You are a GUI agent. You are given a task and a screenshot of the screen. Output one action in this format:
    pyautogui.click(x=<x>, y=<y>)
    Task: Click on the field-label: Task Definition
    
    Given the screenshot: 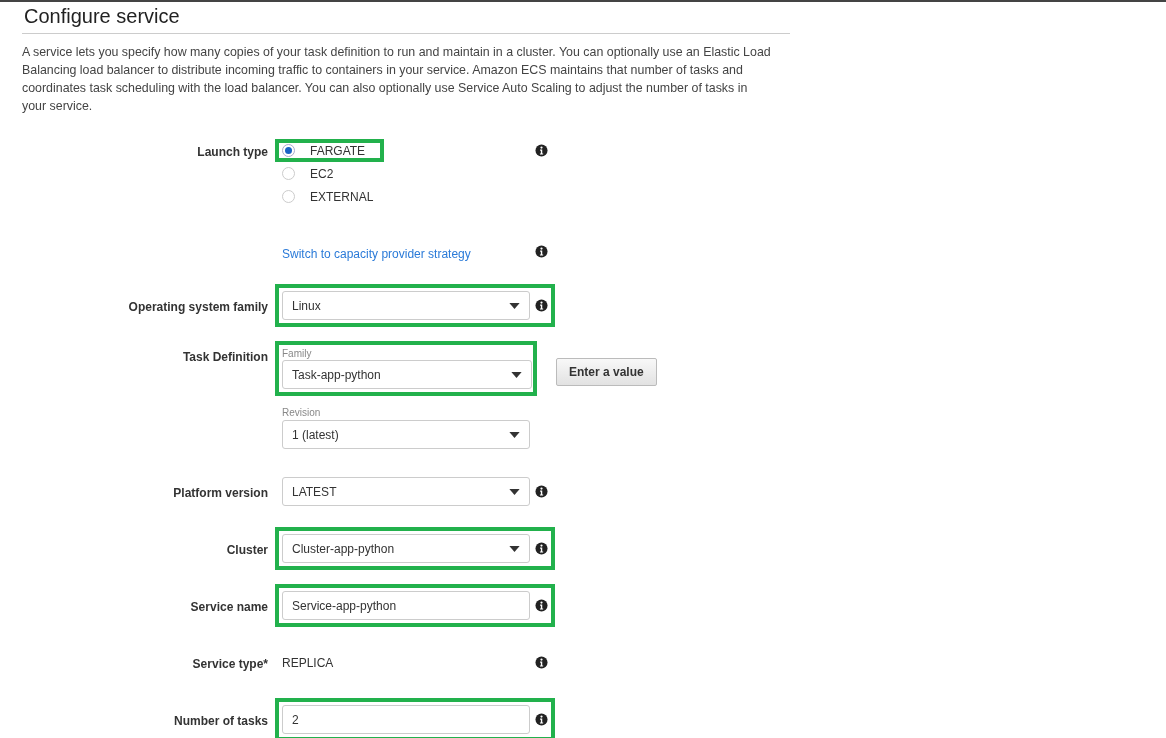 What is the action you would take?
    pyautogui.click(x=225, y=357)
    